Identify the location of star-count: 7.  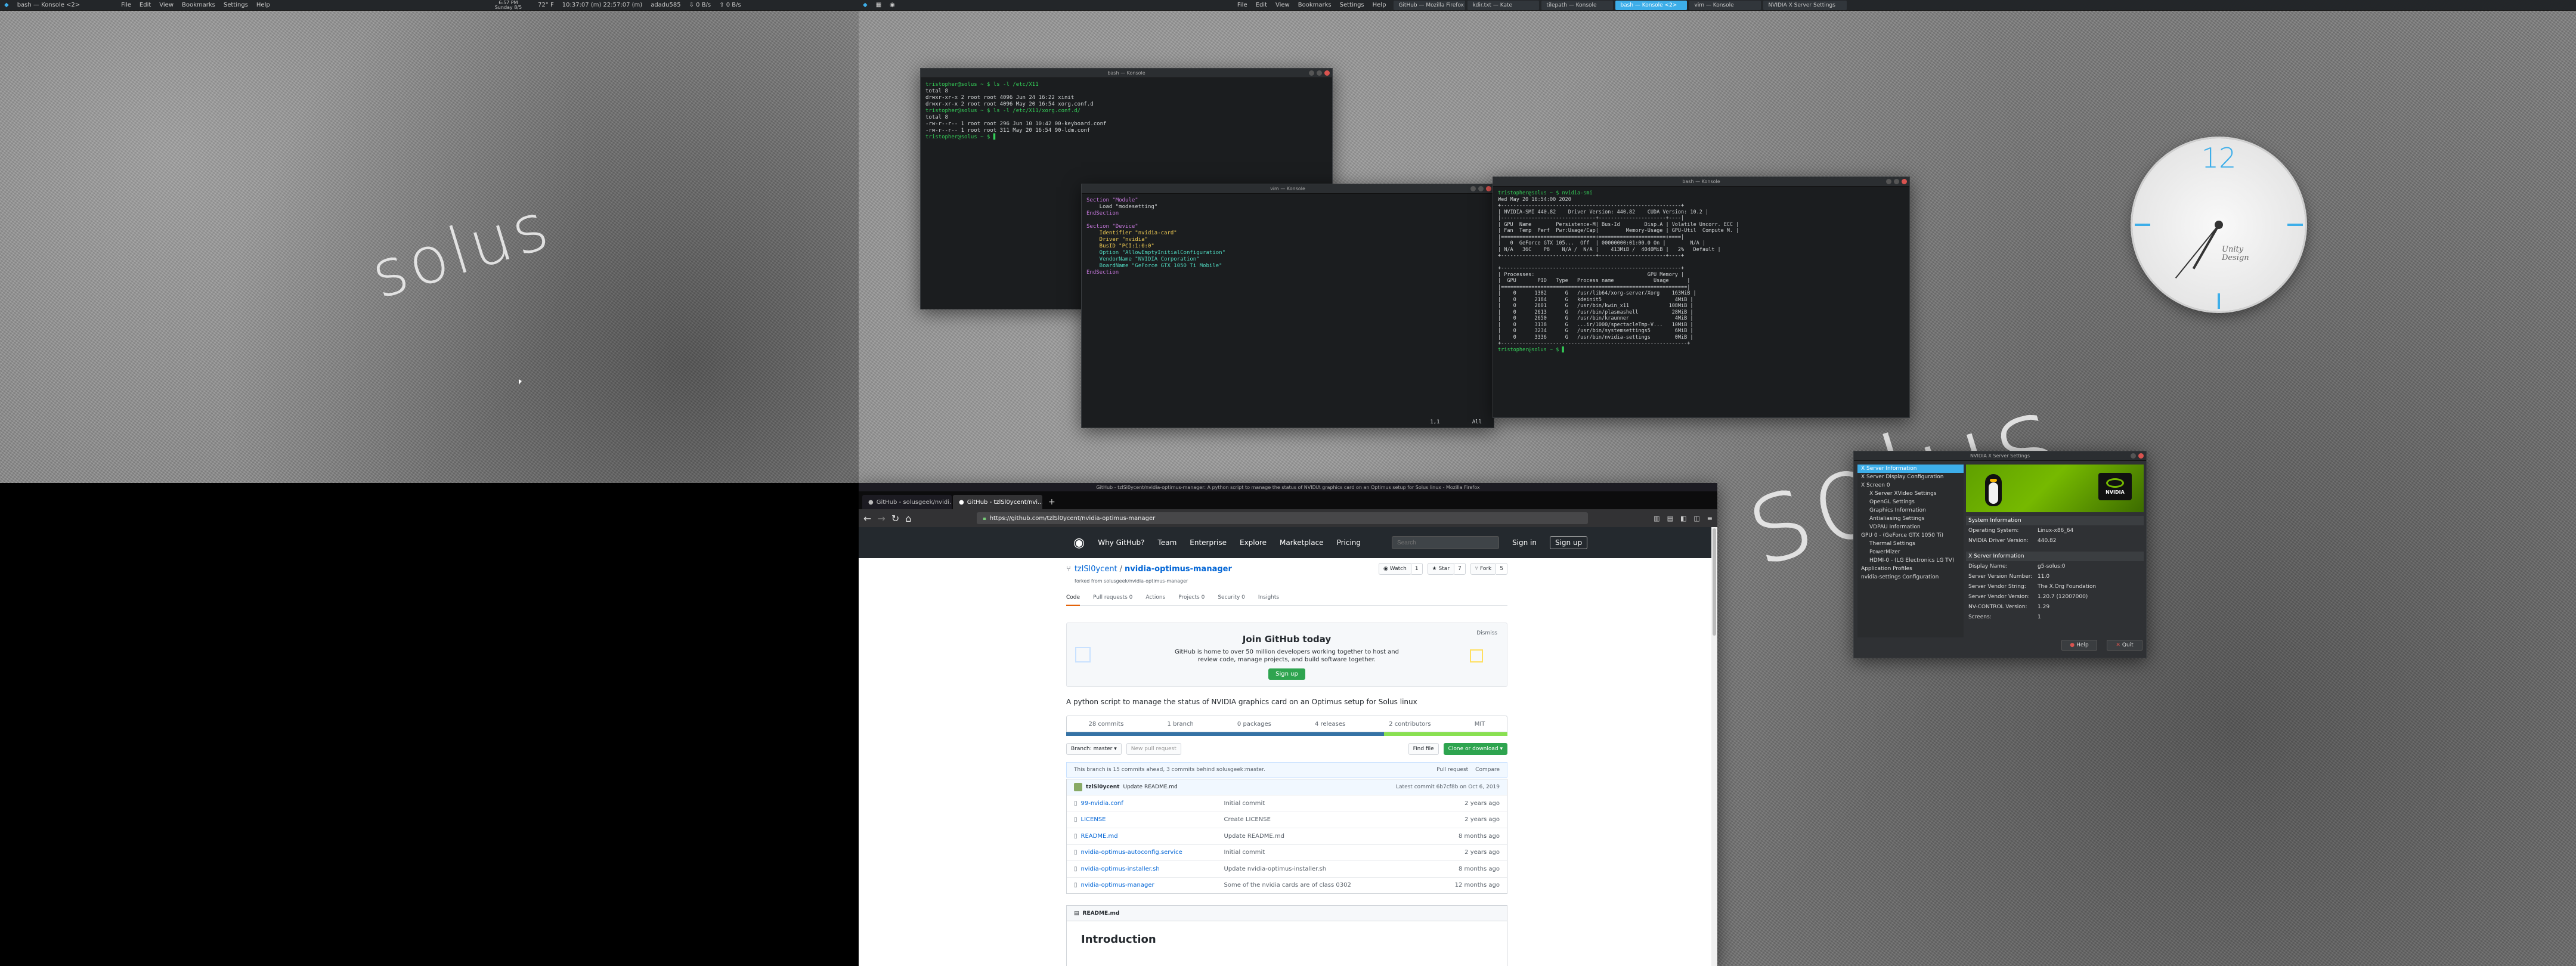
(1460, 569).